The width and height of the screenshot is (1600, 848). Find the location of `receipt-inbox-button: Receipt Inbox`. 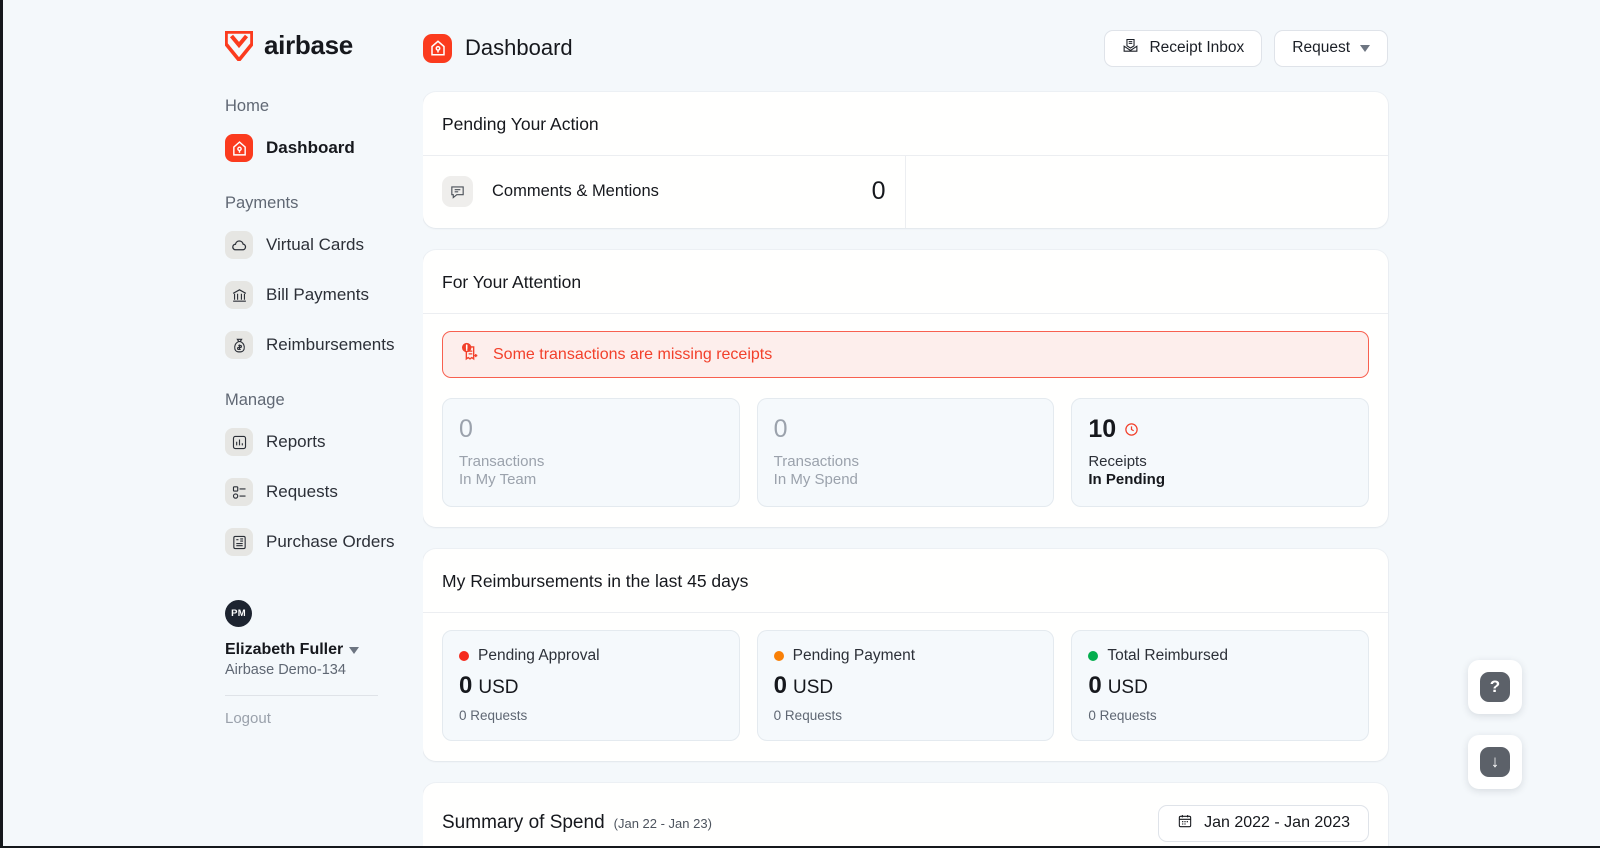

receipt-inbox-button: Receipt Inbox is located at coordinates (1183, 48).